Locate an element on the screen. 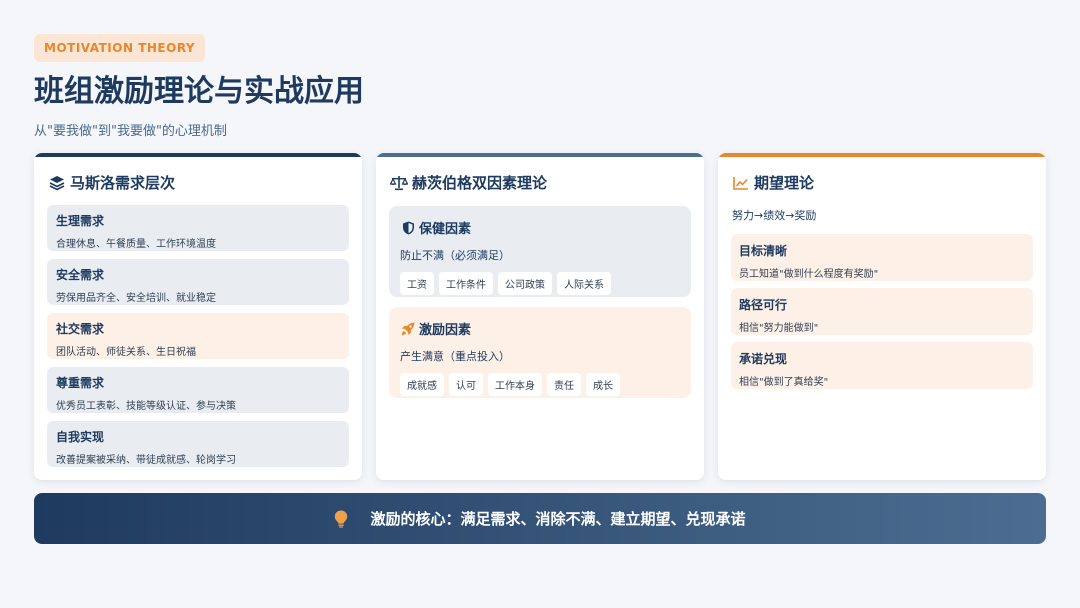  factor-chip: 工作条件 is located at coordinates (466, 283).